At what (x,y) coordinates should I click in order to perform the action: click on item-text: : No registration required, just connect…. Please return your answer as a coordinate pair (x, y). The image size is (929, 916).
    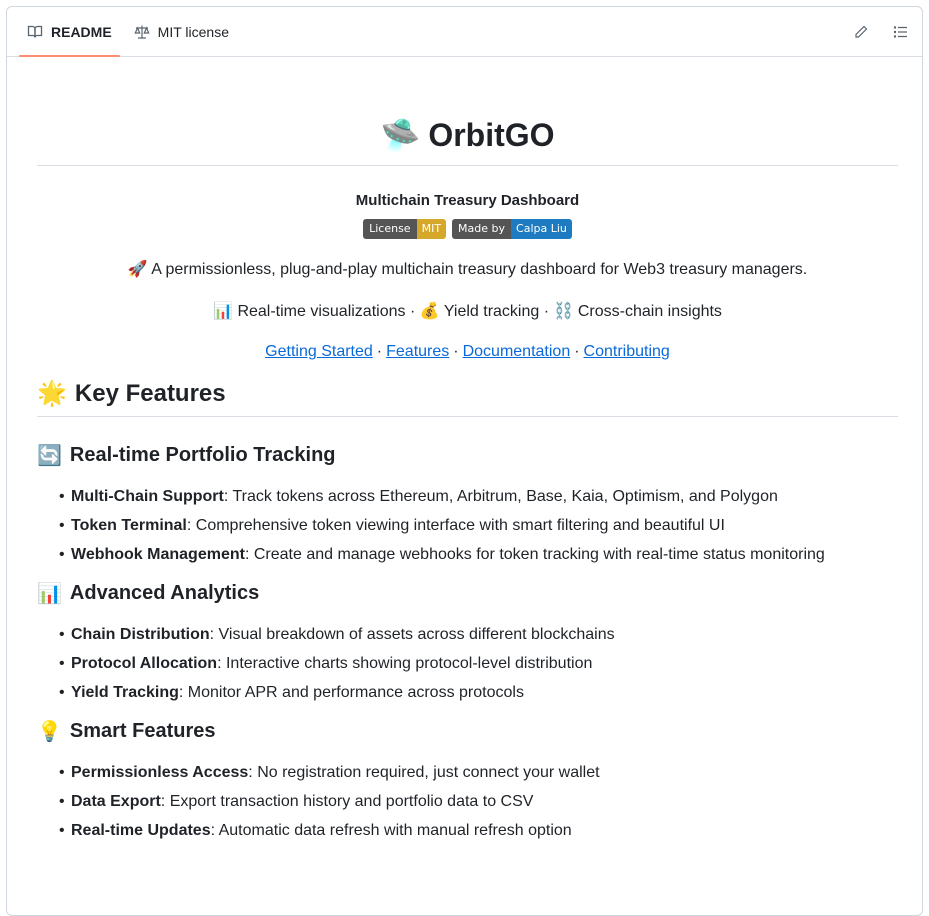
    Looking at the image, I should click on (424, 772).